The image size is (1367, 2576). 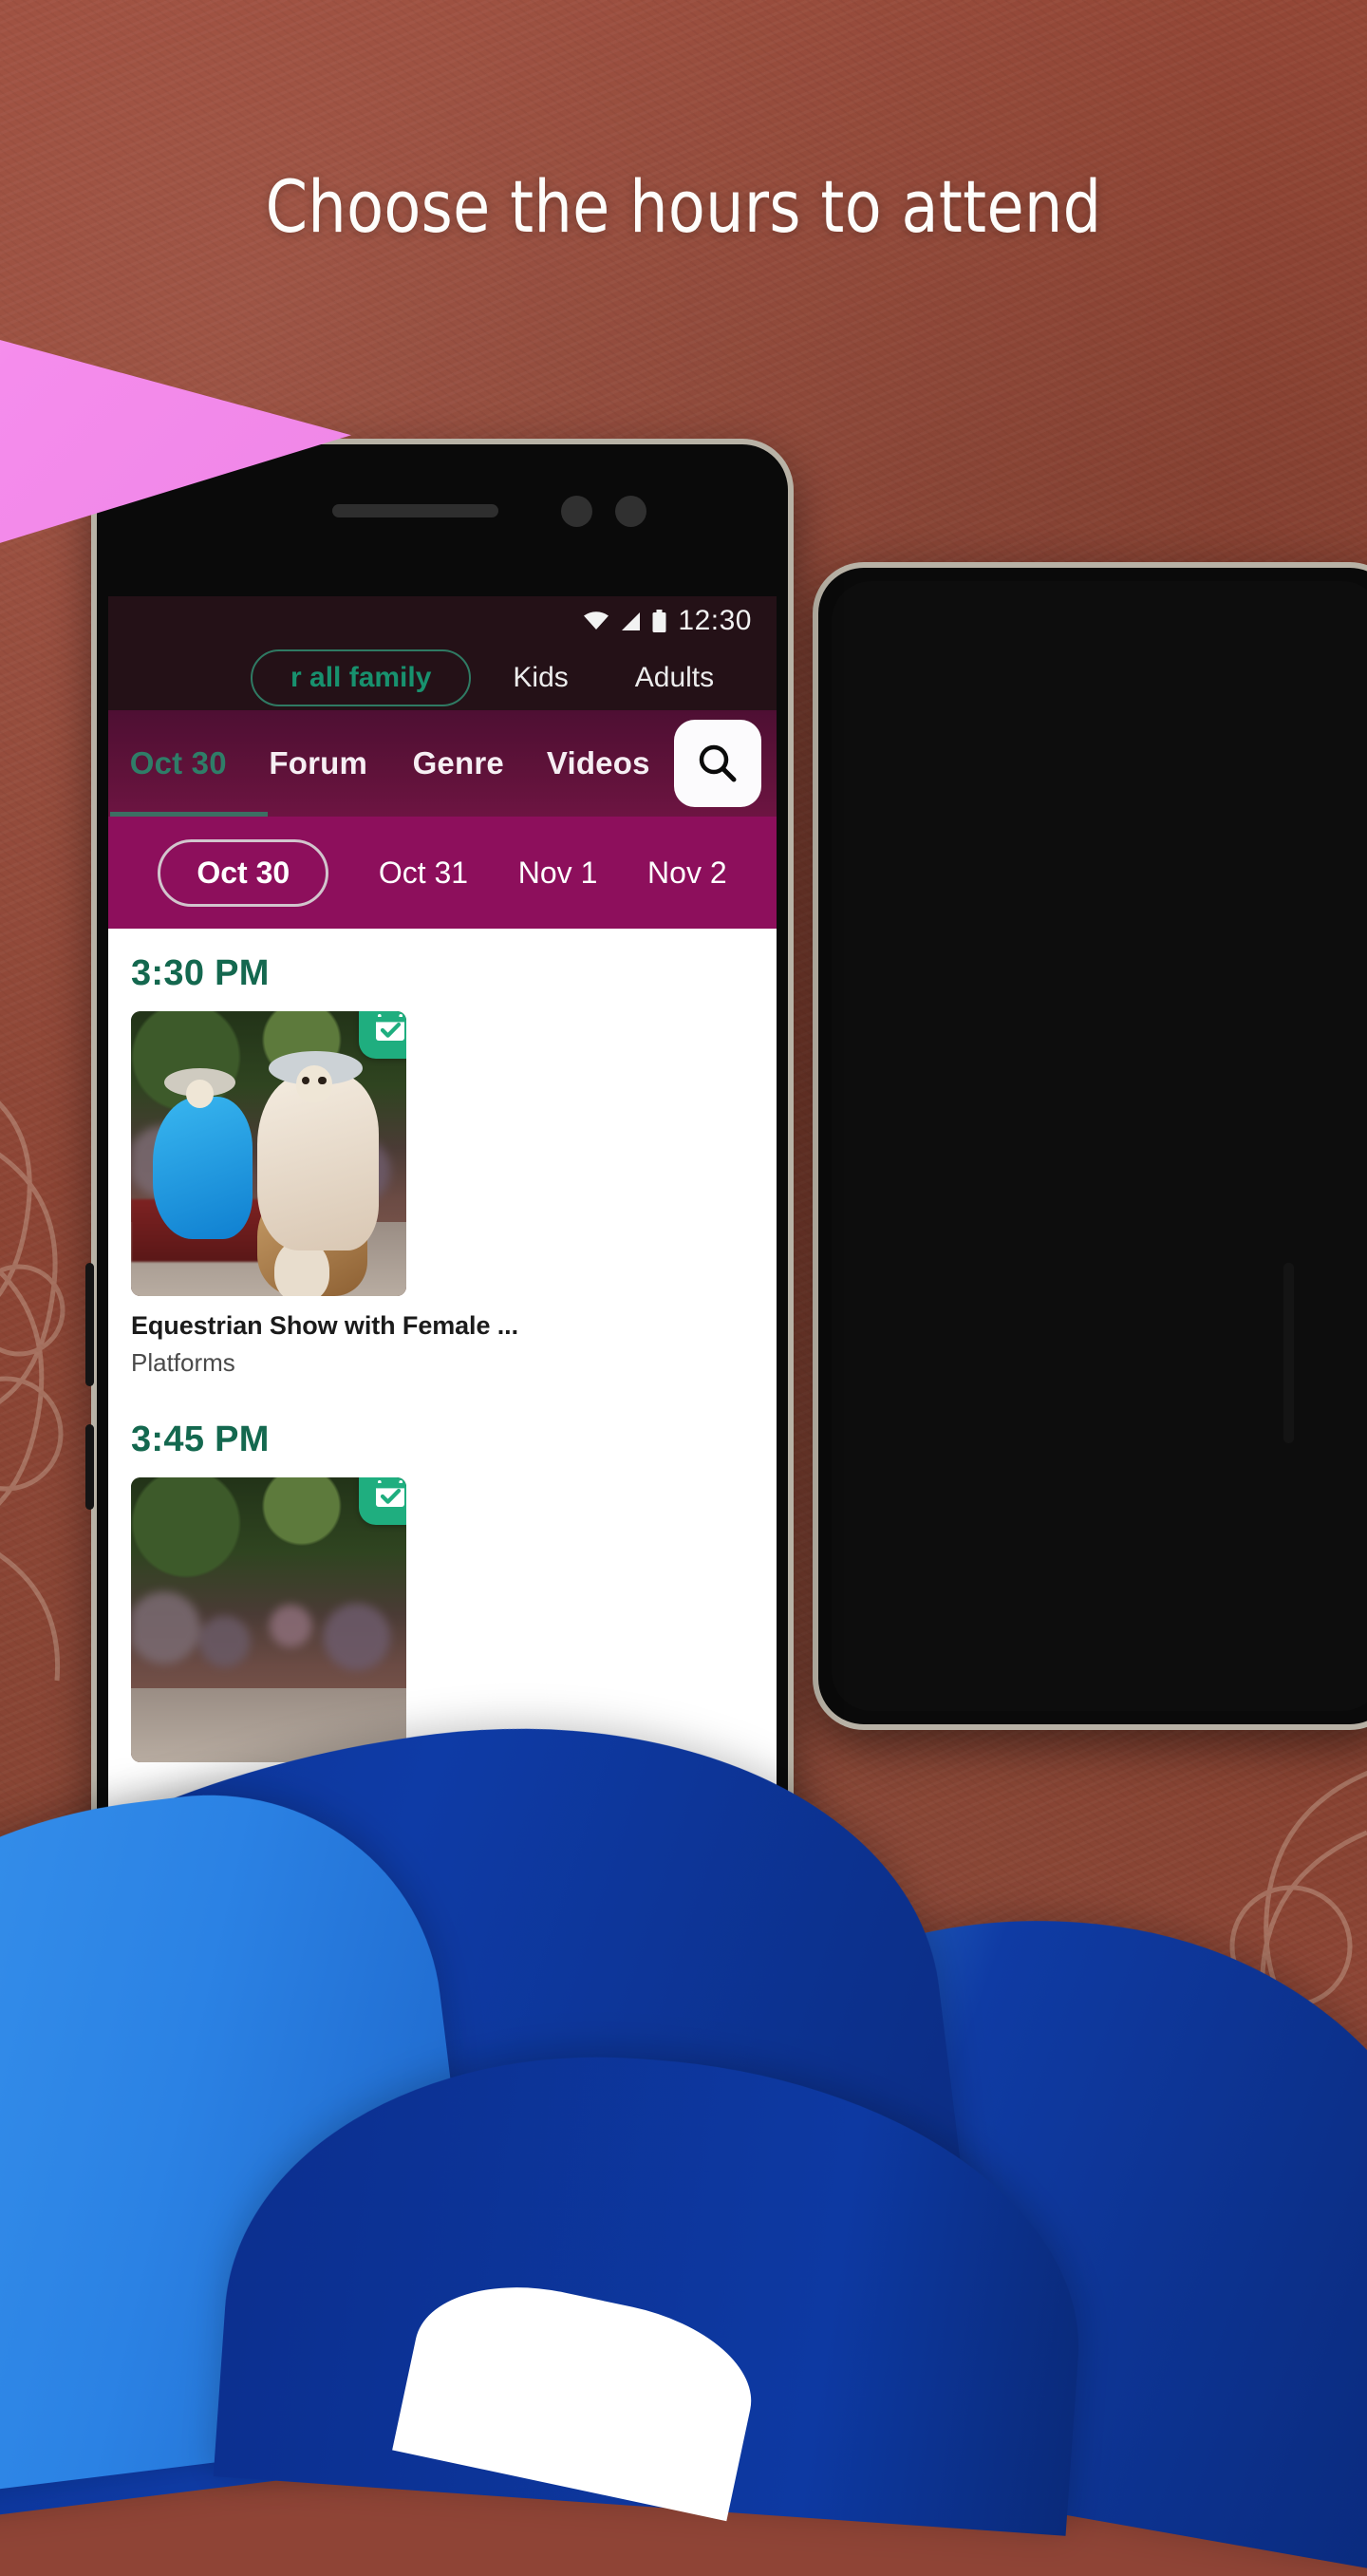 I want to click on secondary-phone-side-button, so click(x=1288, y=1353).